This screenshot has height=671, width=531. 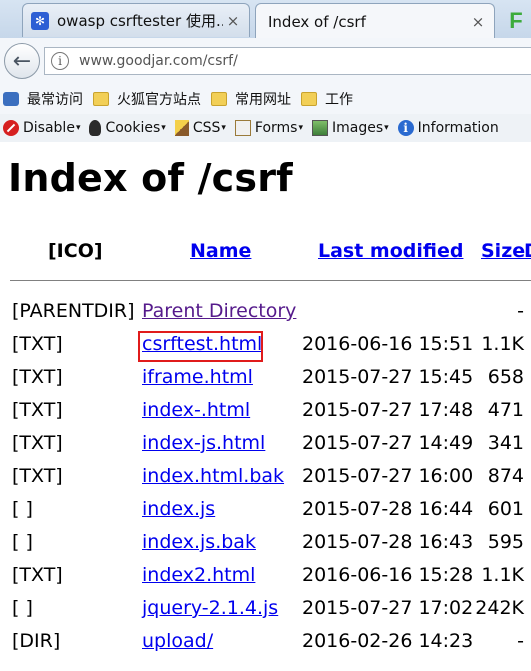 I want to click on modified-date: 2016-06-16 15:28, so click(x=388, y=575).